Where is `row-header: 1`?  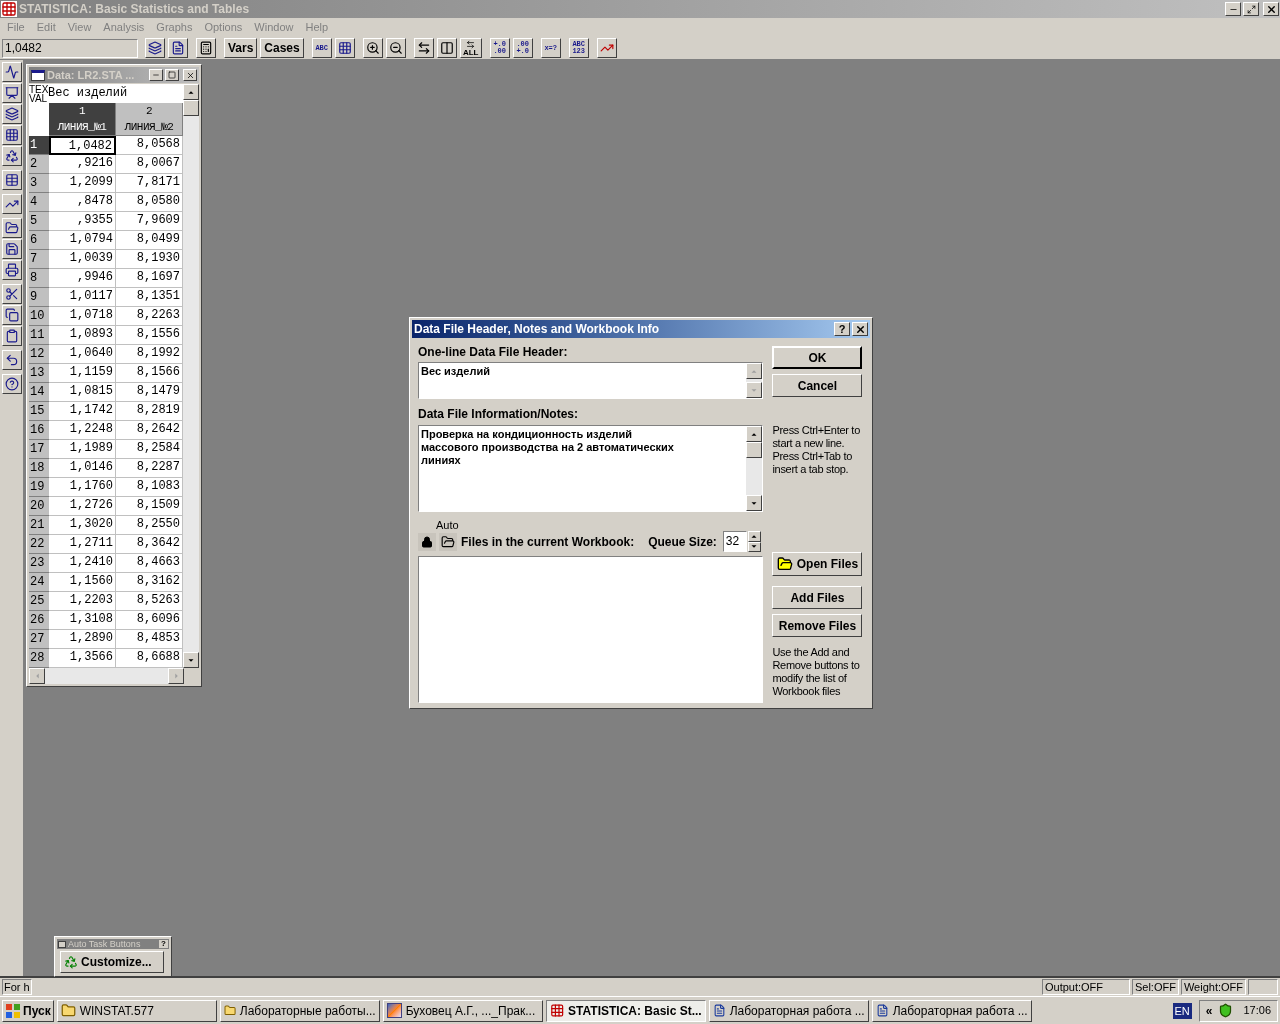
row-header: 1 is located at coordinates (39, 145).